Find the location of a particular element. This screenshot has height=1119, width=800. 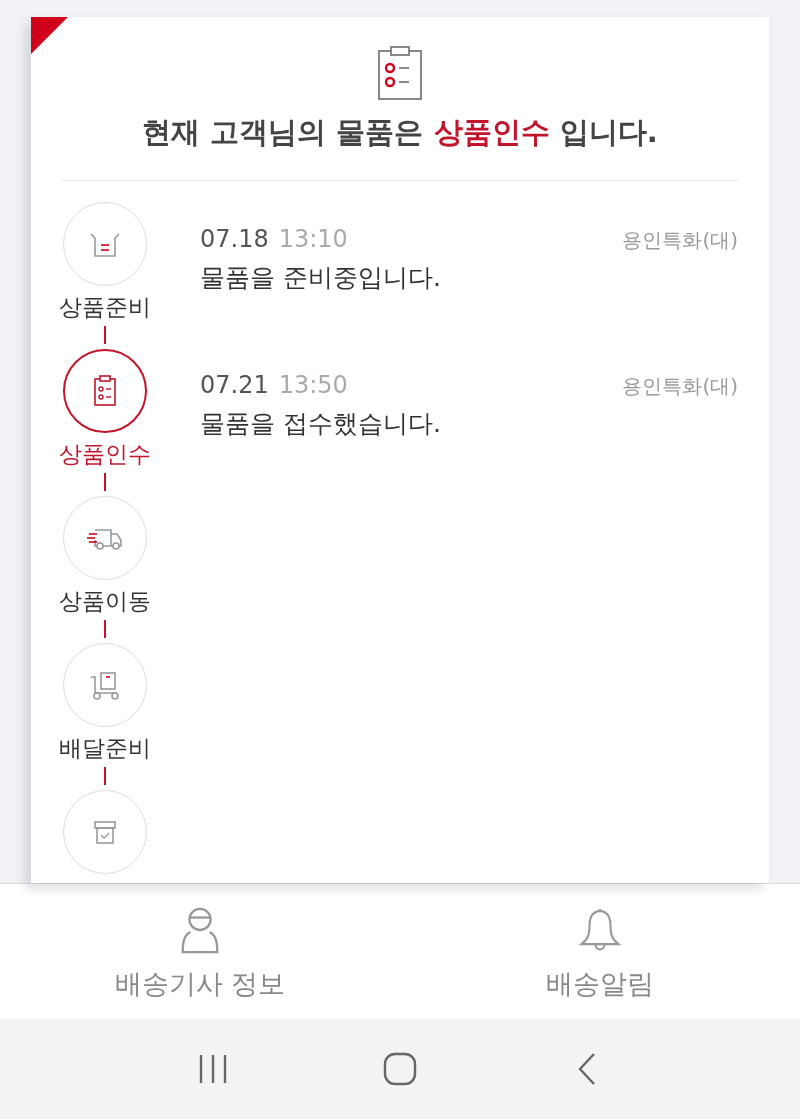

status-headline: 현재 고객님의 물품은 상품인수 입니다. is located at coordinates (400, 132).